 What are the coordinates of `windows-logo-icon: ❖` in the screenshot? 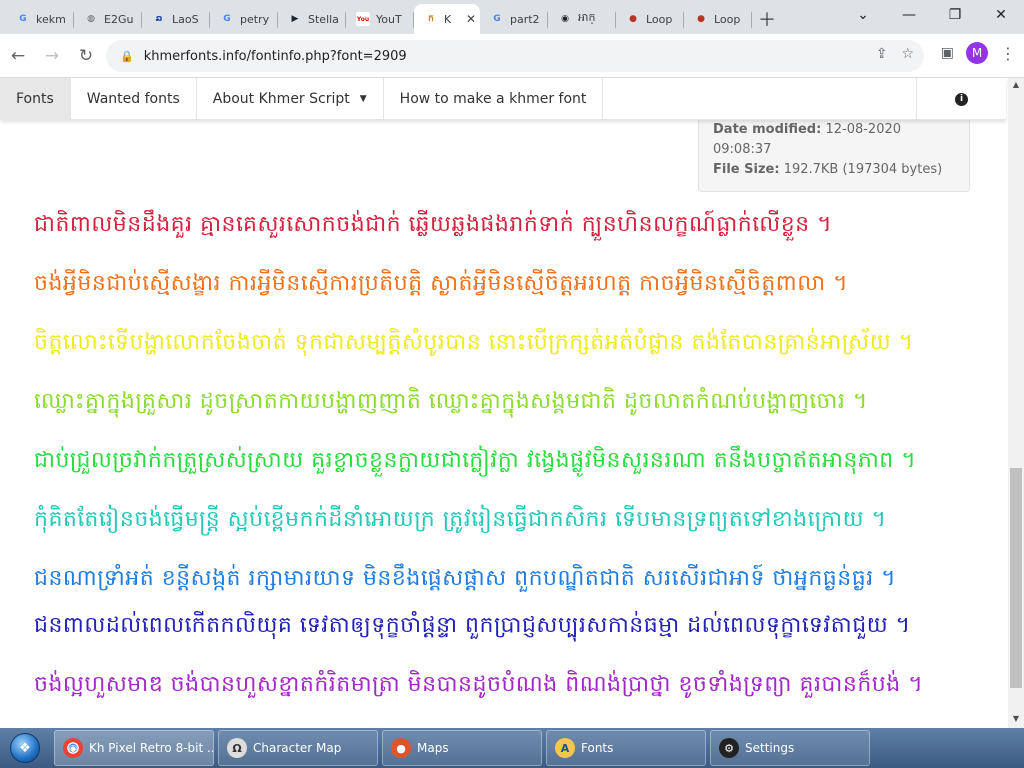 It's located at (25, 748).